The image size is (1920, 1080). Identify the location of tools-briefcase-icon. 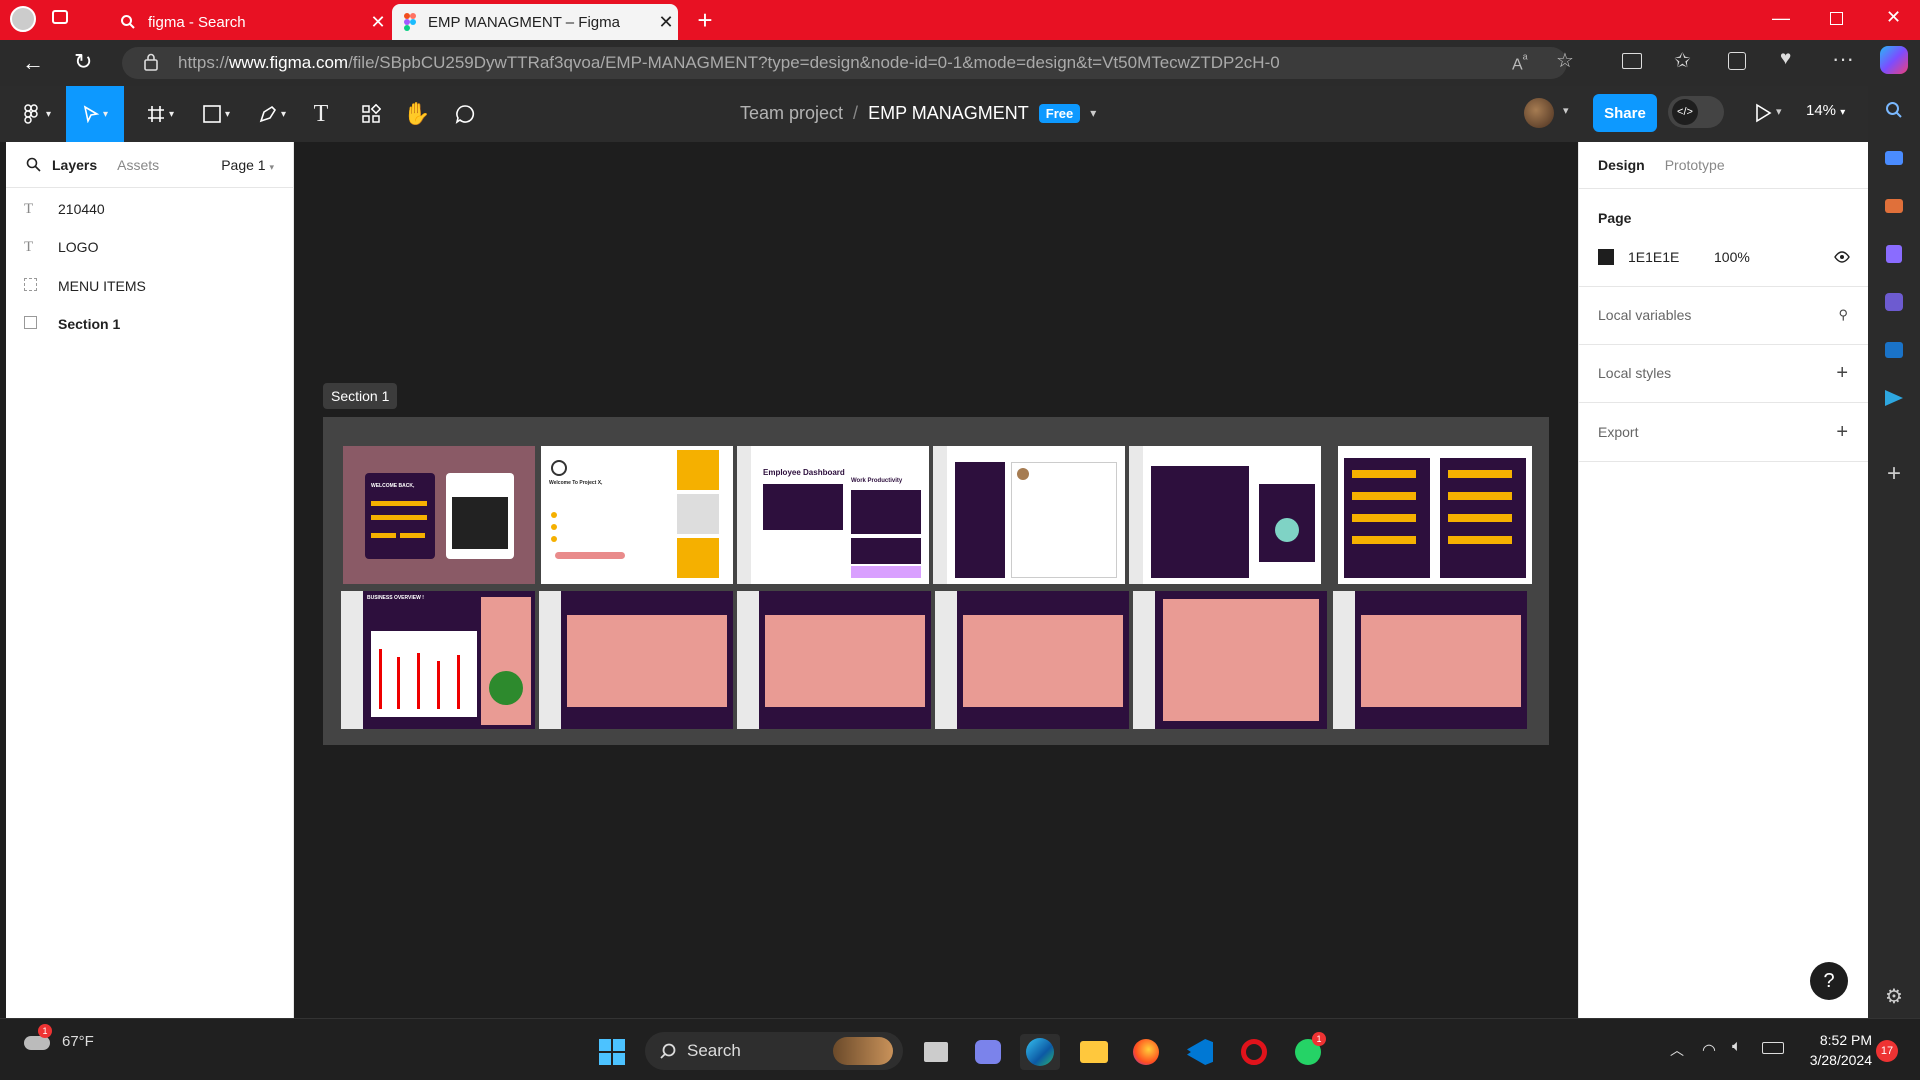
(1894, 206).